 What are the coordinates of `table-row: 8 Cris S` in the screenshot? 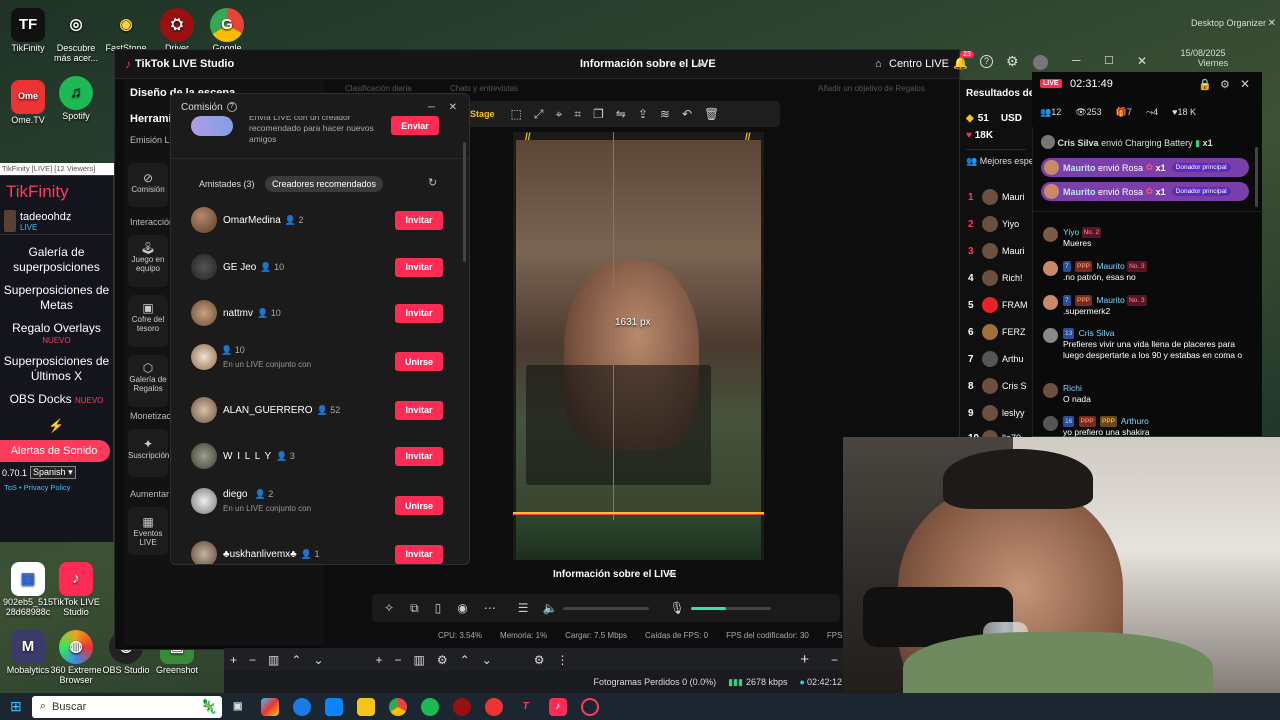 It's located at (1000, 386).